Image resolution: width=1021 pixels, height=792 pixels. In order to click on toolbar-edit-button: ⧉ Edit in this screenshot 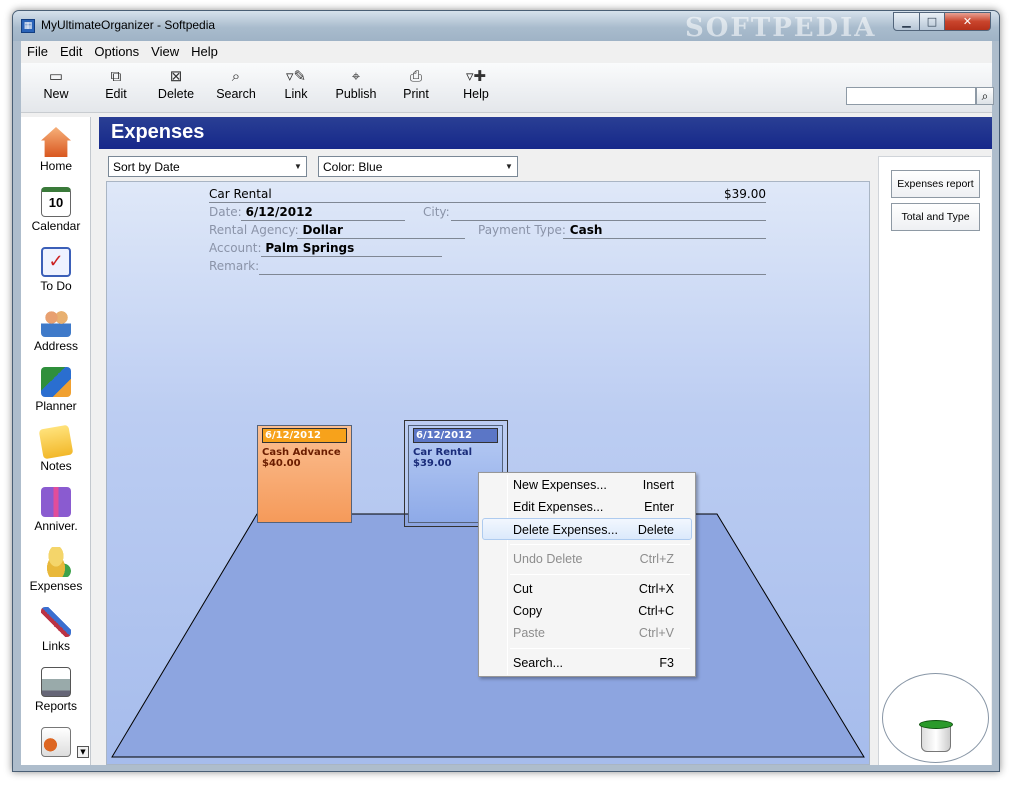, I will do `click(116, 88)`.